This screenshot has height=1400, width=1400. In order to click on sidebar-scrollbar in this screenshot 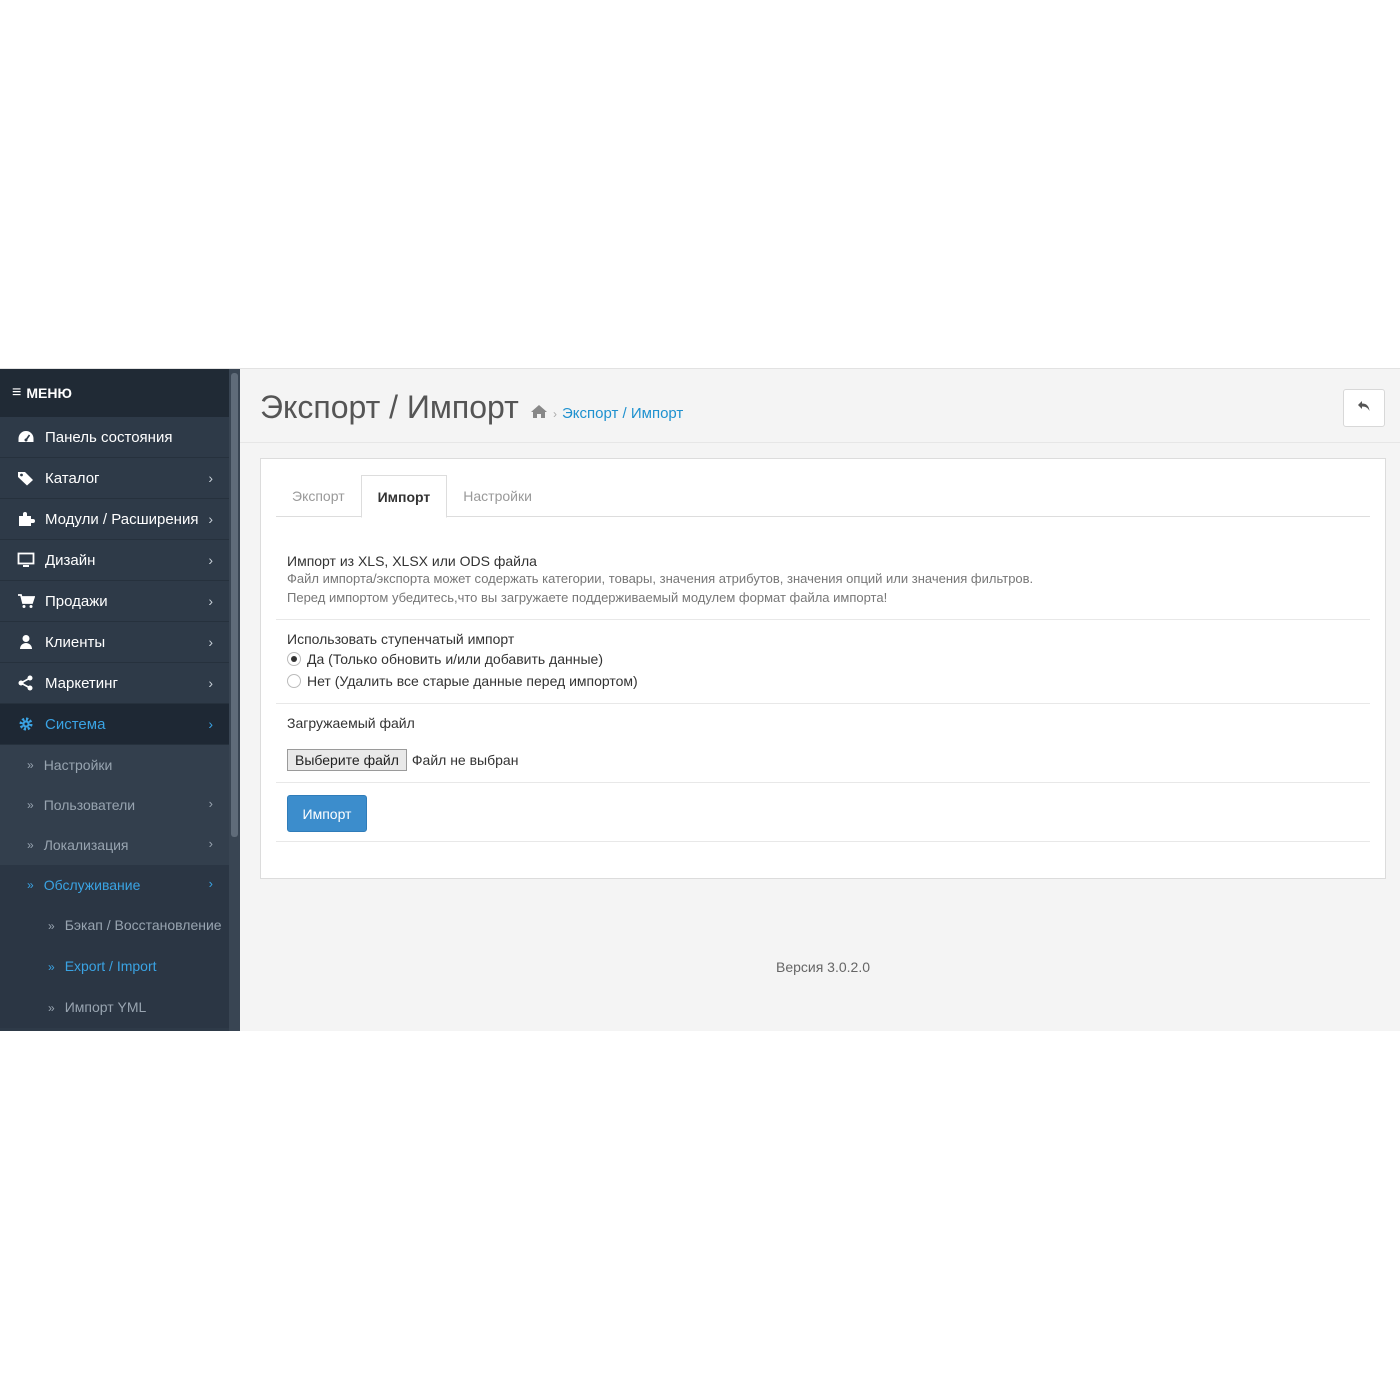, I will do `click(234, 700)`.